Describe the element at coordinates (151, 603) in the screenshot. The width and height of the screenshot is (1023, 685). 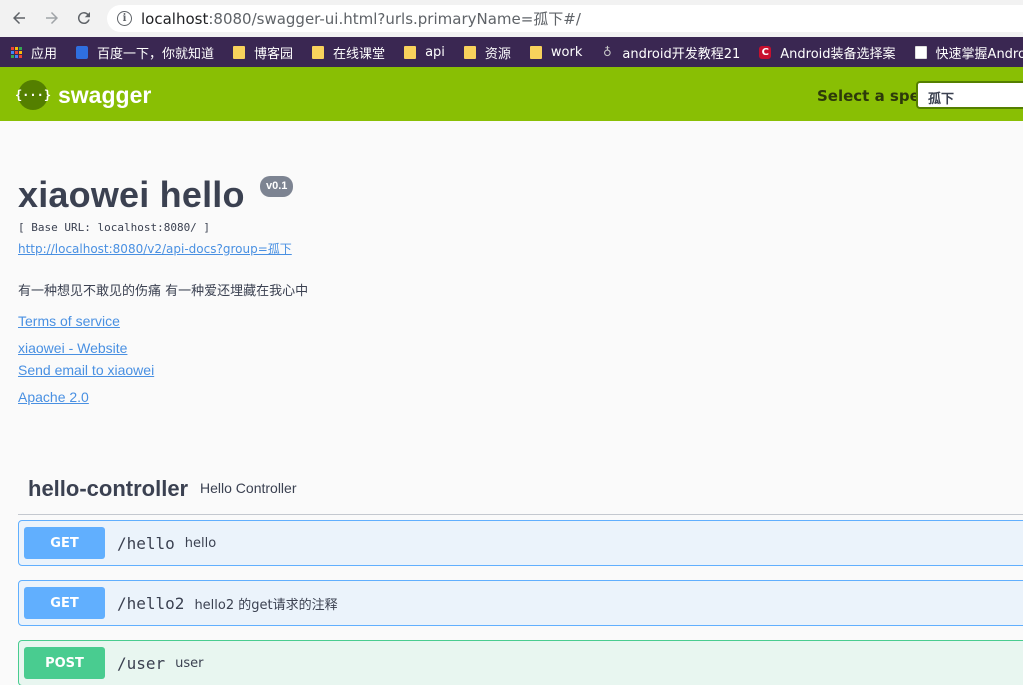
I see `operation-path: /hello2` at that location.